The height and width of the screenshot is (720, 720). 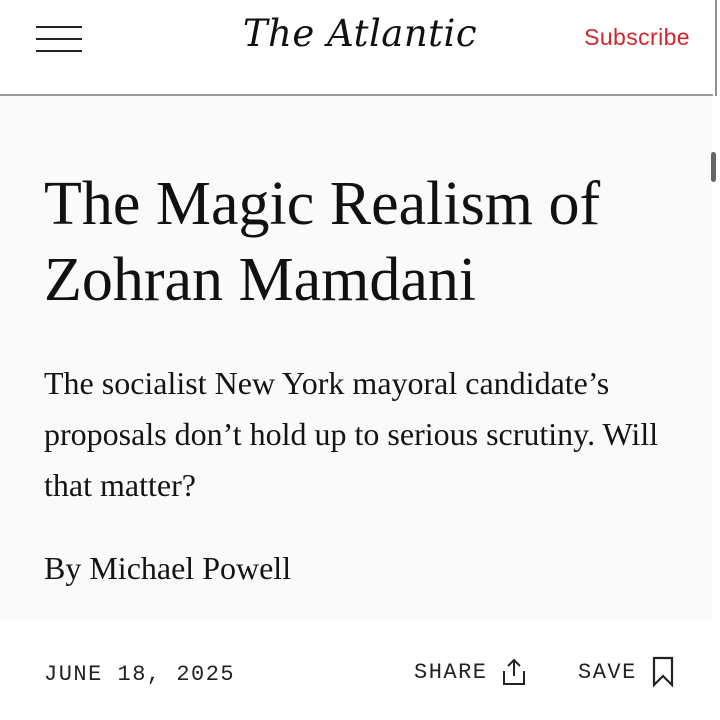 I want to click on menu-line-middle, so click(x=59, y=39).